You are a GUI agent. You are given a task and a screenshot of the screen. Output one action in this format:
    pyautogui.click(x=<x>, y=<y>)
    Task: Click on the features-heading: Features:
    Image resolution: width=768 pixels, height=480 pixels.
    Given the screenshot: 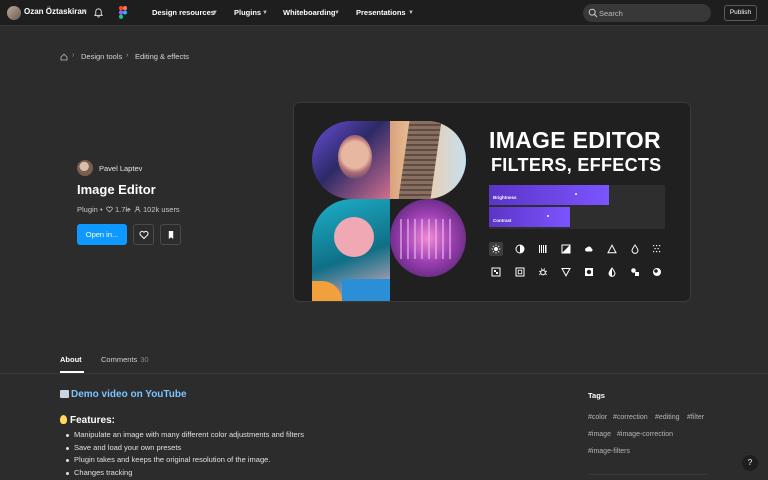 What is the action you would take?
    pyautogui.click(x=87, y=420)
    